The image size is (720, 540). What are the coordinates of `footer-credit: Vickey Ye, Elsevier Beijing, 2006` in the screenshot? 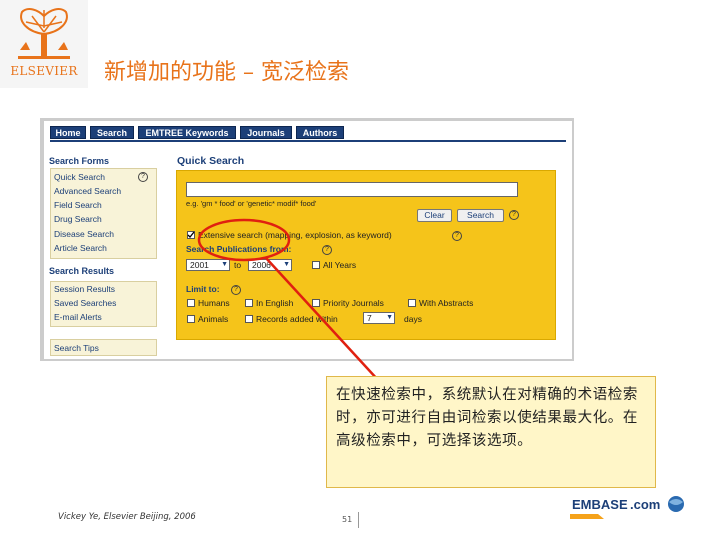 It's located at (127, 517).